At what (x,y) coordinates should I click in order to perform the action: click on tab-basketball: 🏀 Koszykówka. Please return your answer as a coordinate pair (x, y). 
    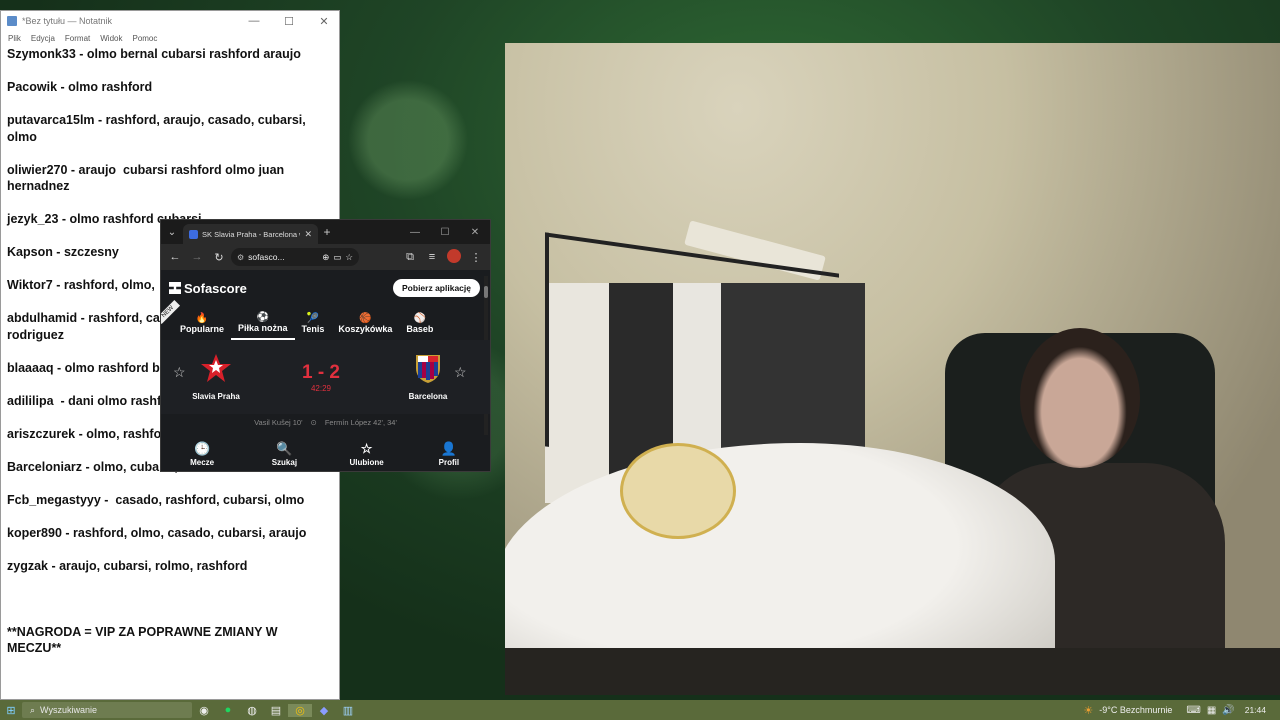
    Looking at the image, I should click on (365, 323).